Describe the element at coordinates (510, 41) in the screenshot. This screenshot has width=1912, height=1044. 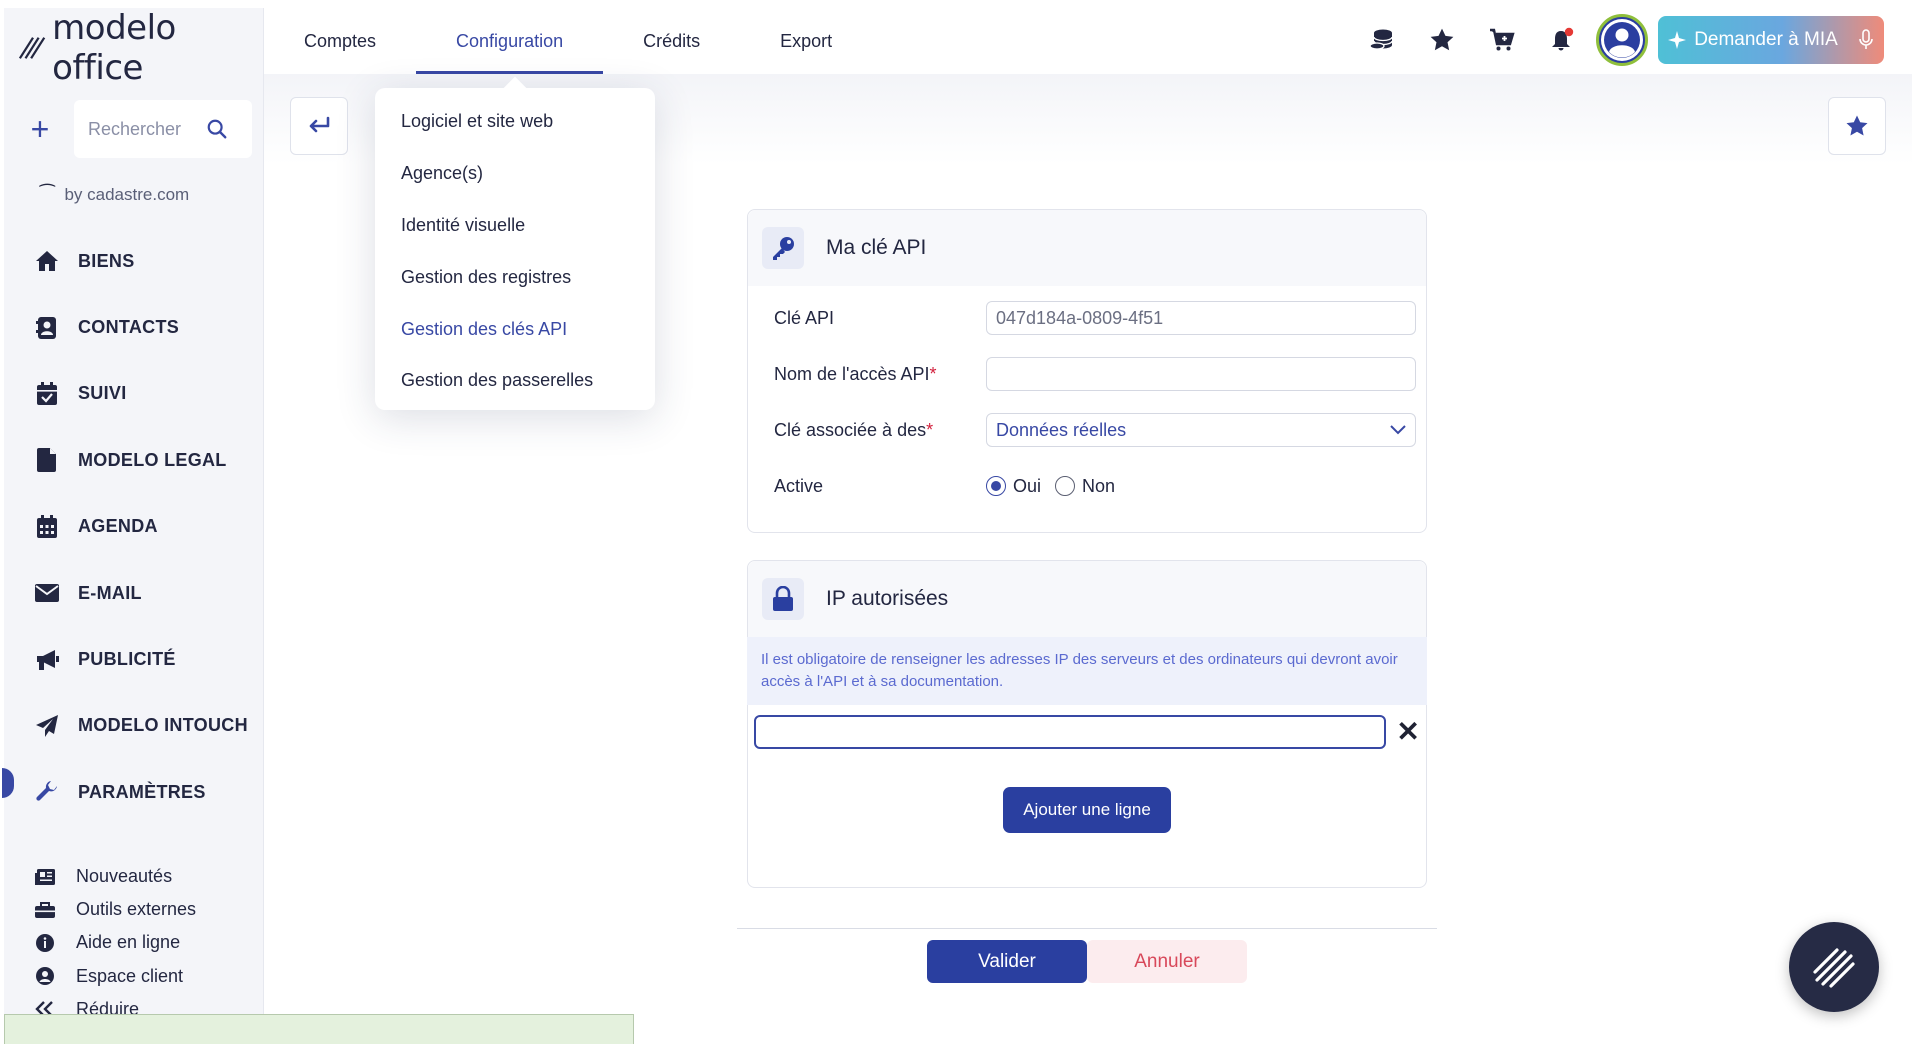
I see `tab-configuration: Configuration` at that location.